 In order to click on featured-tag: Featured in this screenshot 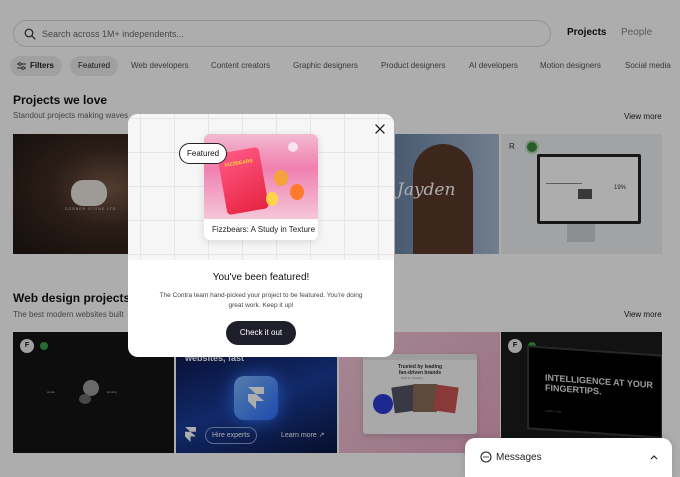, I will do `click(203, 153)`.